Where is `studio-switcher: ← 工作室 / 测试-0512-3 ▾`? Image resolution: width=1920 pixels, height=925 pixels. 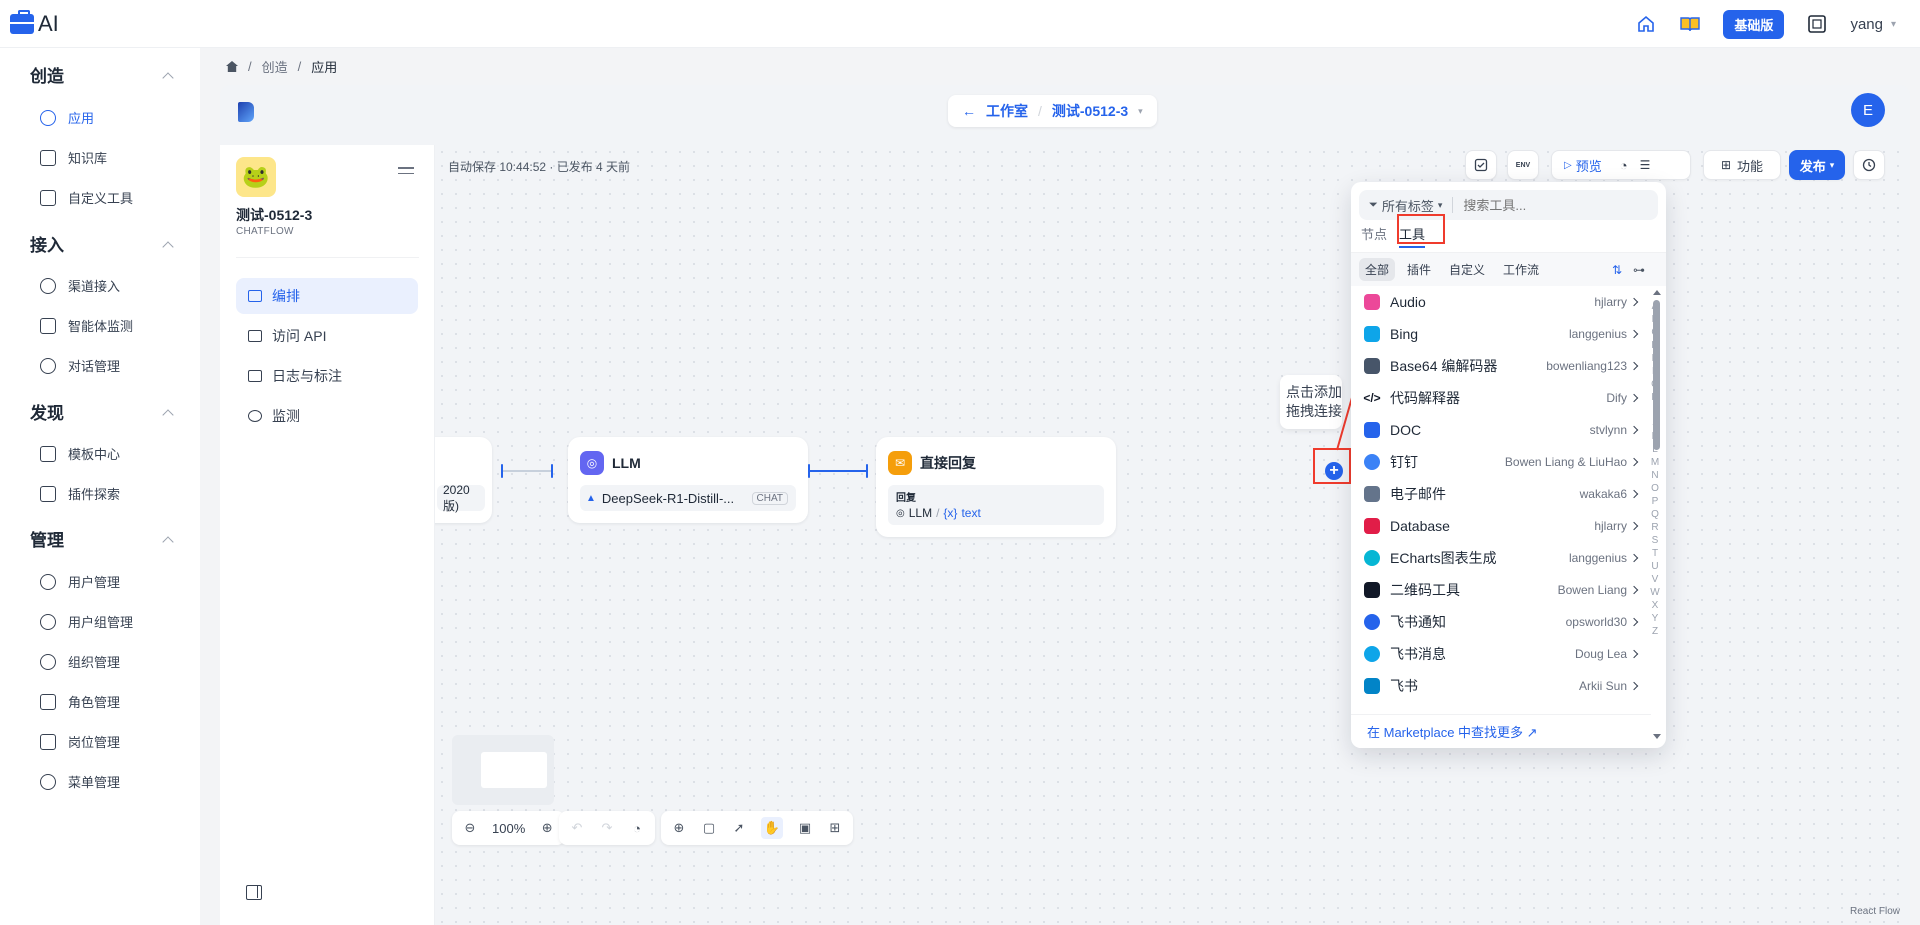 studio-switcher: ← 工作室 / 测试-0512-3 ▾ is located at coordinates (1052, 111).